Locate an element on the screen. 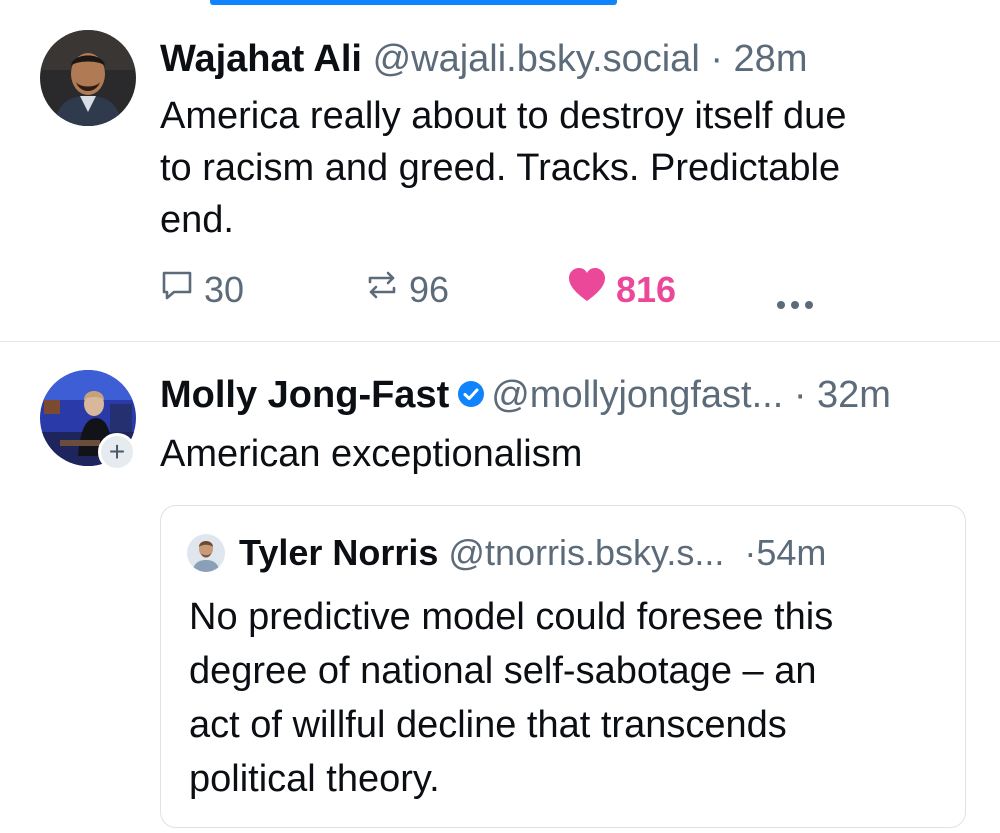 This screenshot has height=833, width=1000. reply-button: 30 is located at coordinates (202, 289).